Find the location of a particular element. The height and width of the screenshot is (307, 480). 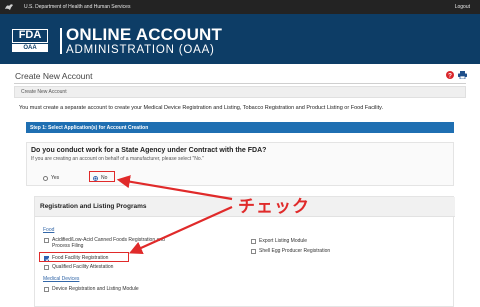

logout-link: Logout is located at coordinates (462, 7).